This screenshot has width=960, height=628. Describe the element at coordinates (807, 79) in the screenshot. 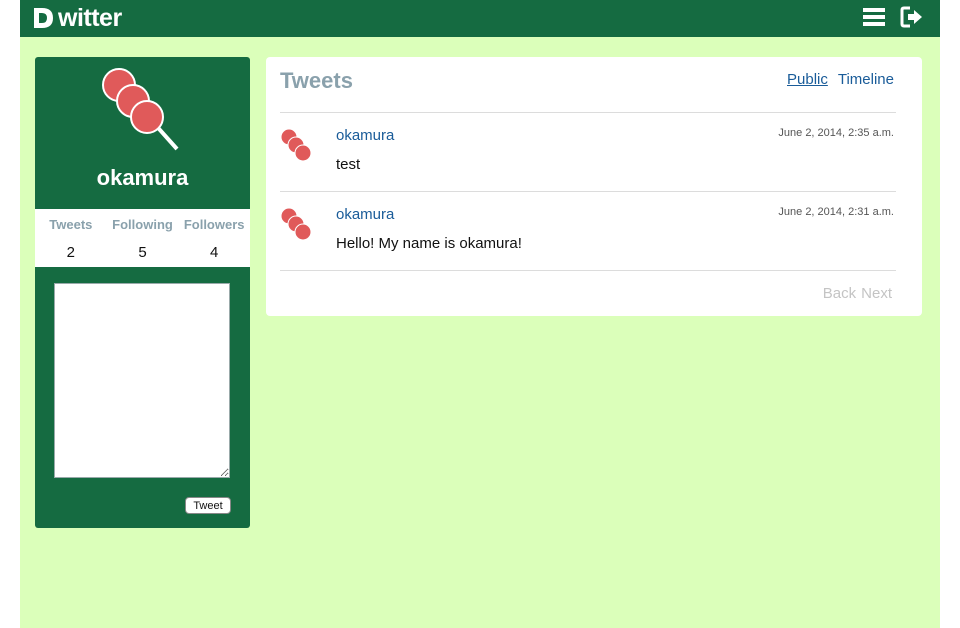

I see `tab-public: Public` at that location.